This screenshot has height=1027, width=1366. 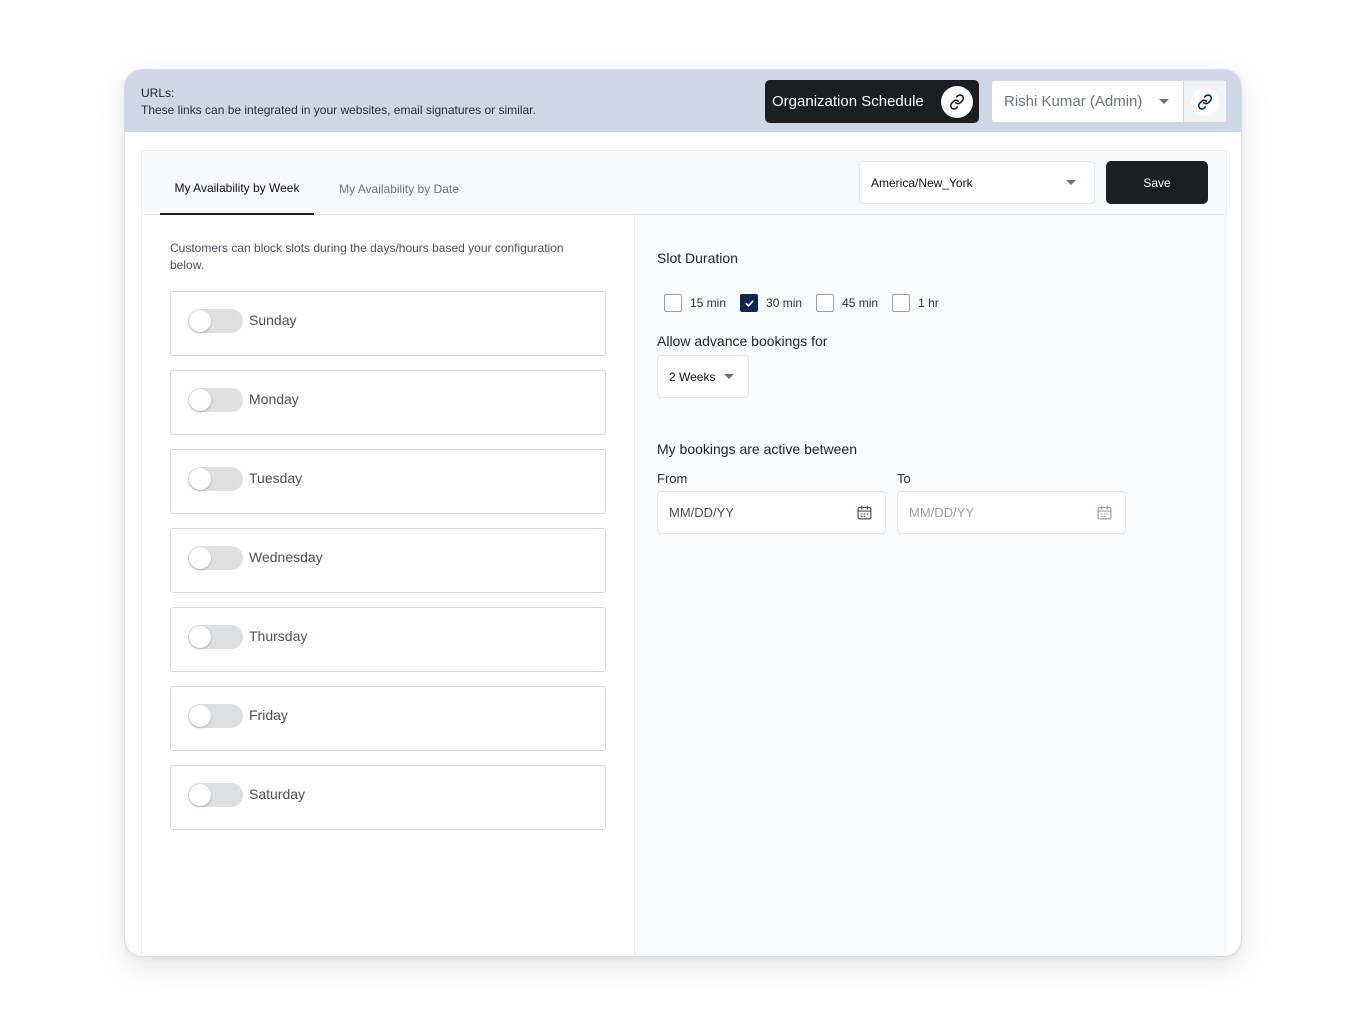 I want to click on organization-schedule-label: Organization Schedule, so click(x=848, y=101).